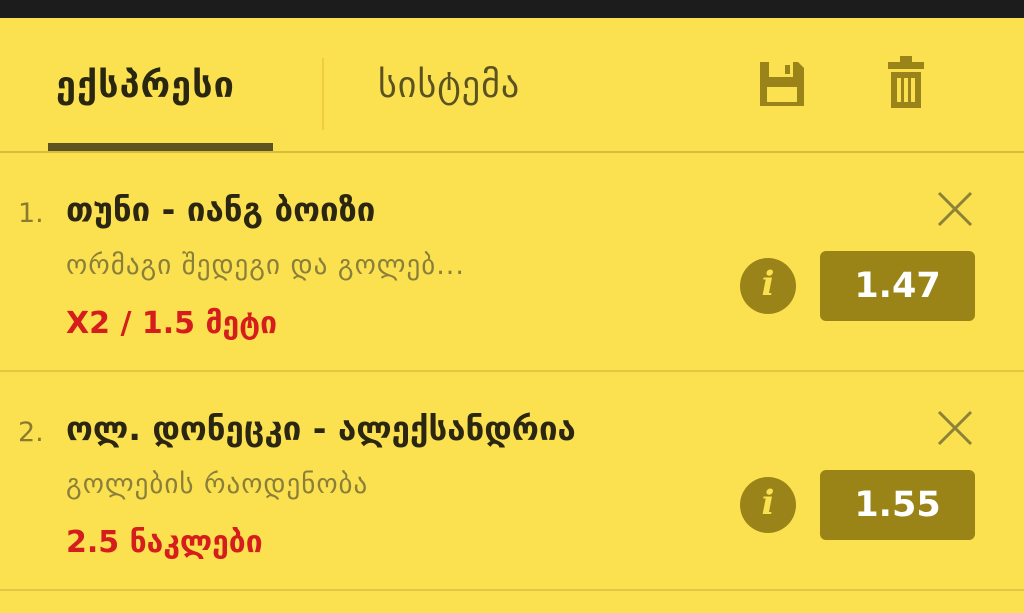  I want to click on bet-number: 1., so click(31, 213).